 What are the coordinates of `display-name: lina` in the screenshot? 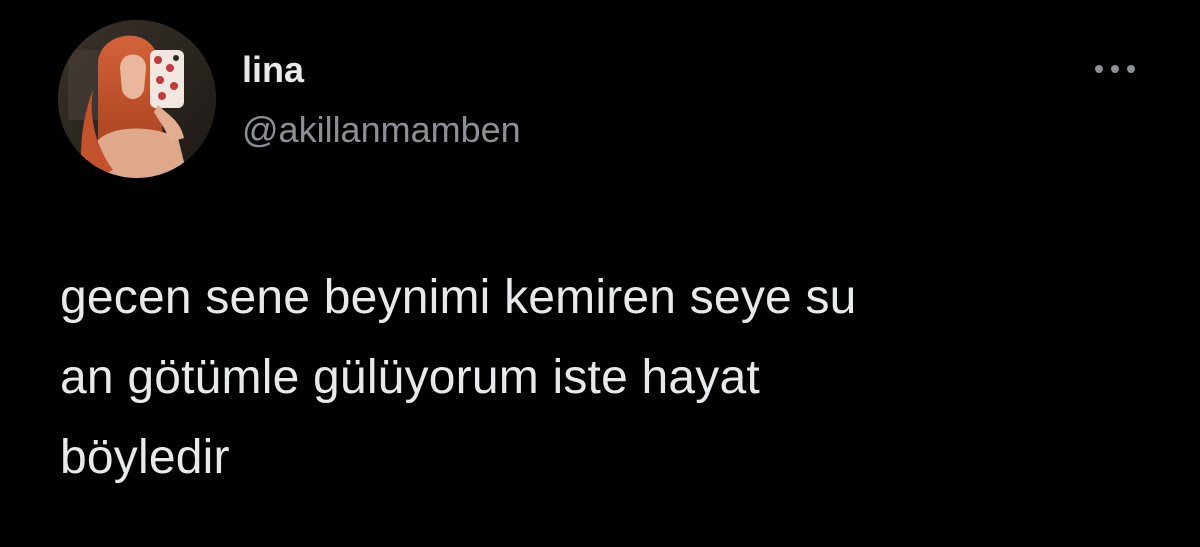 It's located at (273, 70).